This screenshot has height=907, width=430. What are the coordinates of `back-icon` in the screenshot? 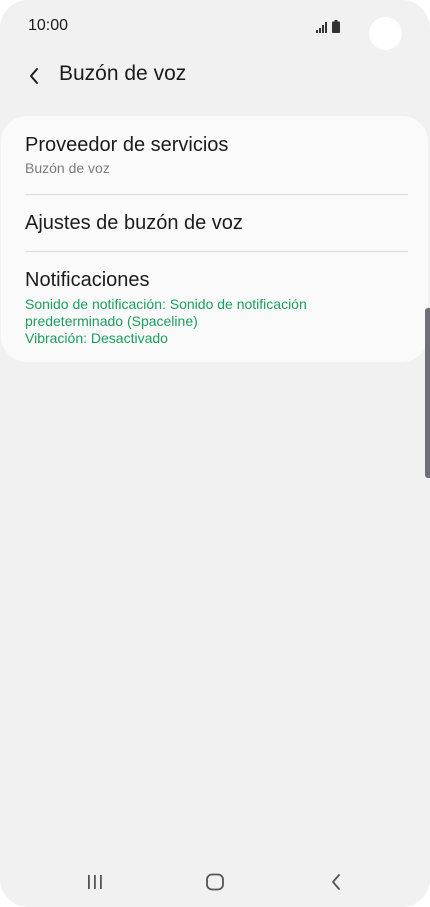 It's located at (336, 882).